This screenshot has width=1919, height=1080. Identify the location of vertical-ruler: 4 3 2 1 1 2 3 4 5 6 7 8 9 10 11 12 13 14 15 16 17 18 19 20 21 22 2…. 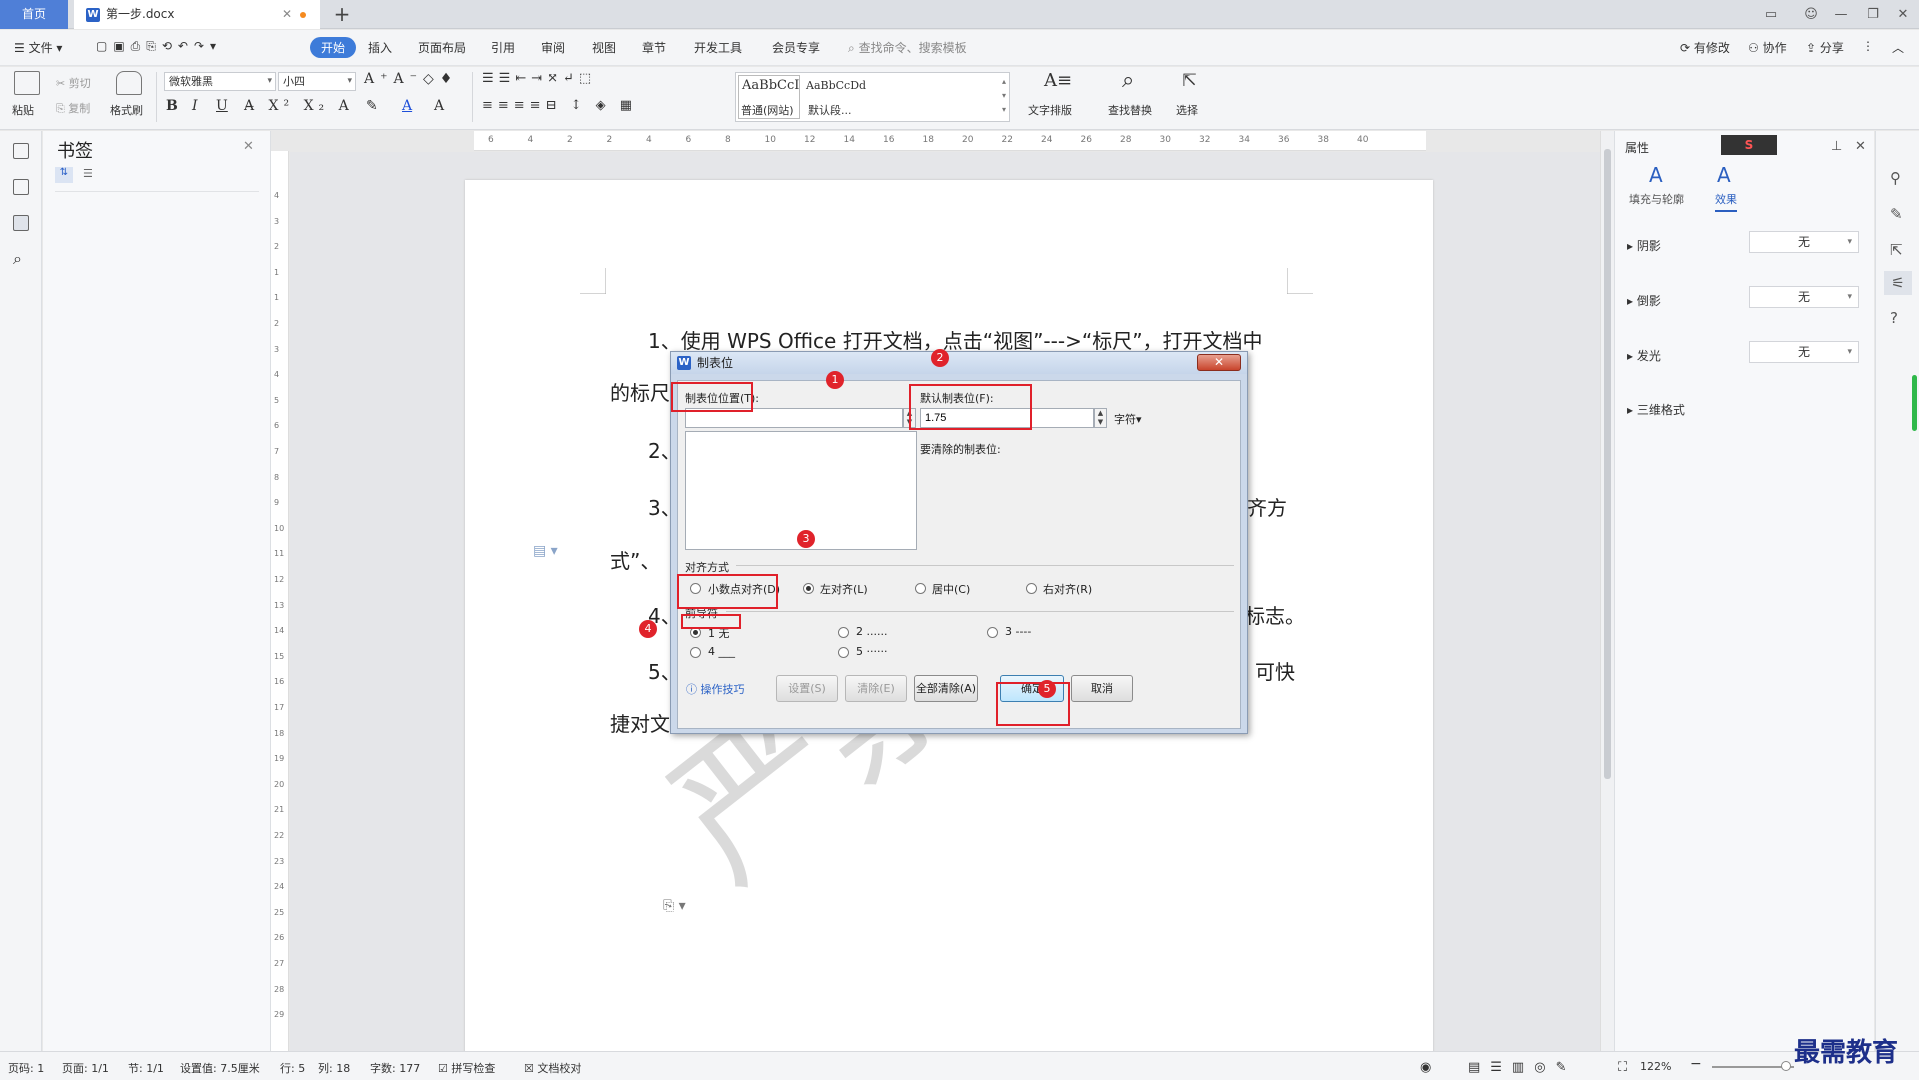
(280, 601).